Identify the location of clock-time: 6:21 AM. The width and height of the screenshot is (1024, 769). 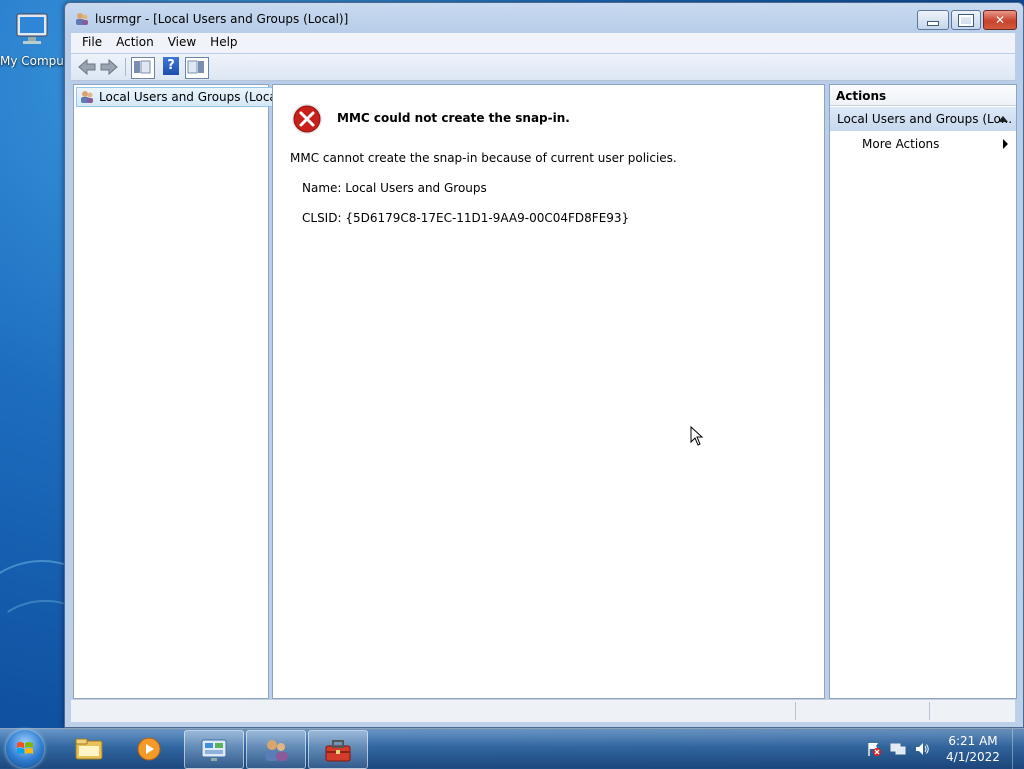
(973, 741).